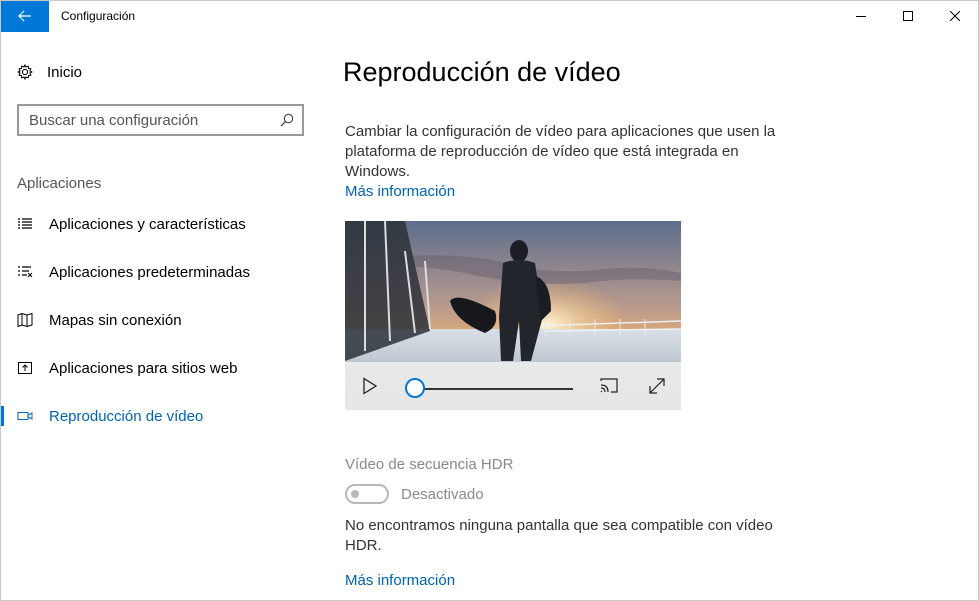 The height and width of the screenshot is (601, 979). I want to click on sidebar-item-video-playback: Reproducción de vídeo, so click(160, 416).